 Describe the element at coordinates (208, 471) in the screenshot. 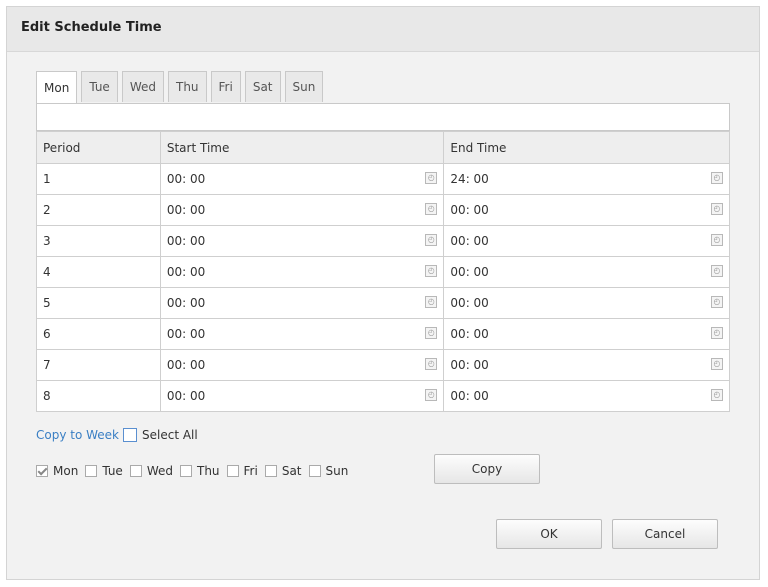

I see `day-label: Thu` at that location.